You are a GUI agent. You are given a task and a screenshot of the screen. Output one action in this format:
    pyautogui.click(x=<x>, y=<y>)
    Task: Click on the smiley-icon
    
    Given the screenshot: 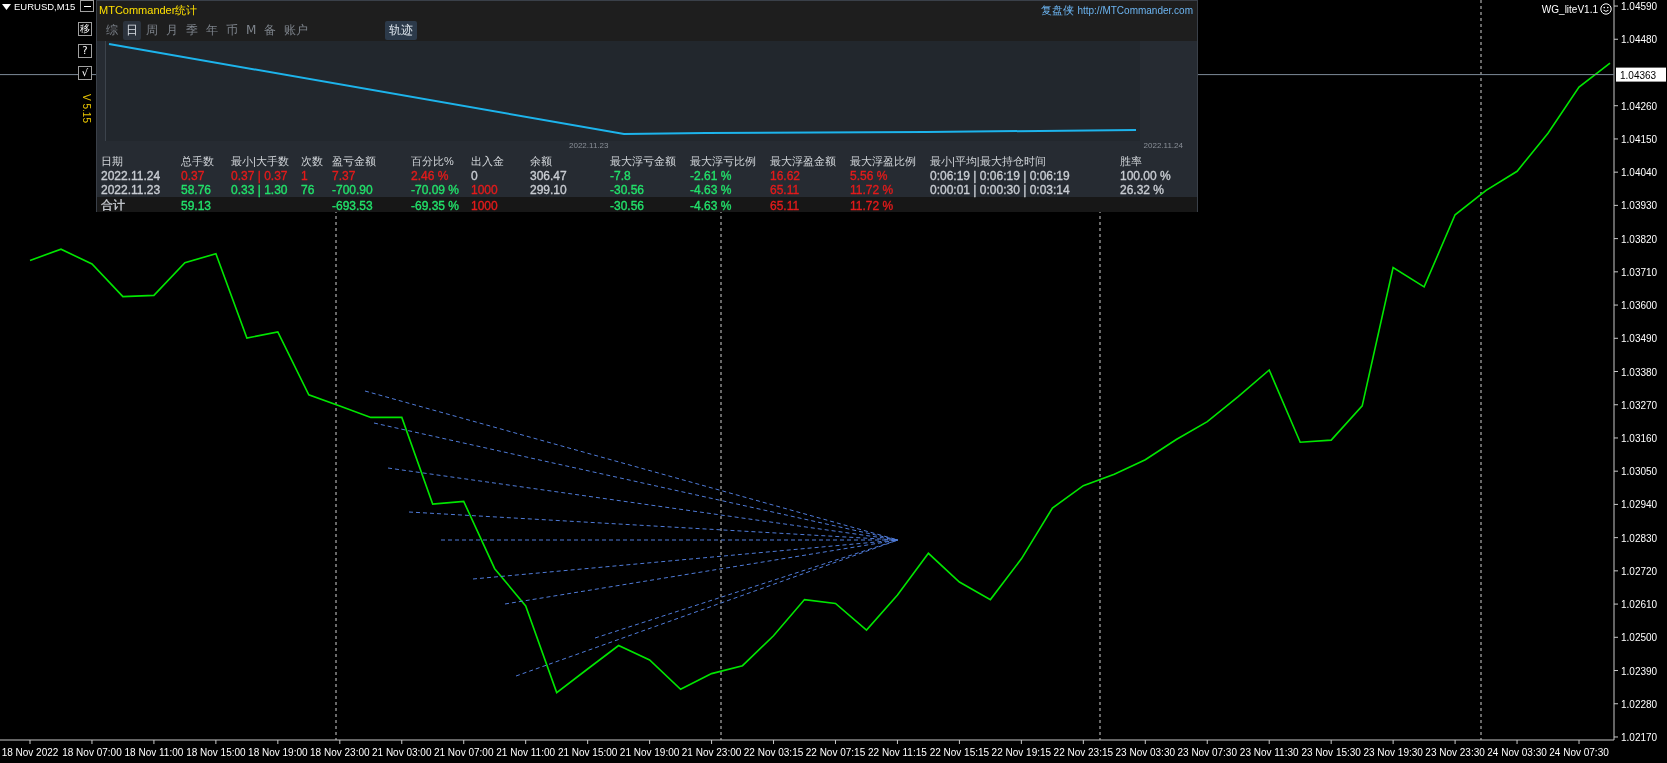 What is the action you would take?
    pyautogui.click(x=1606, y=9)
    